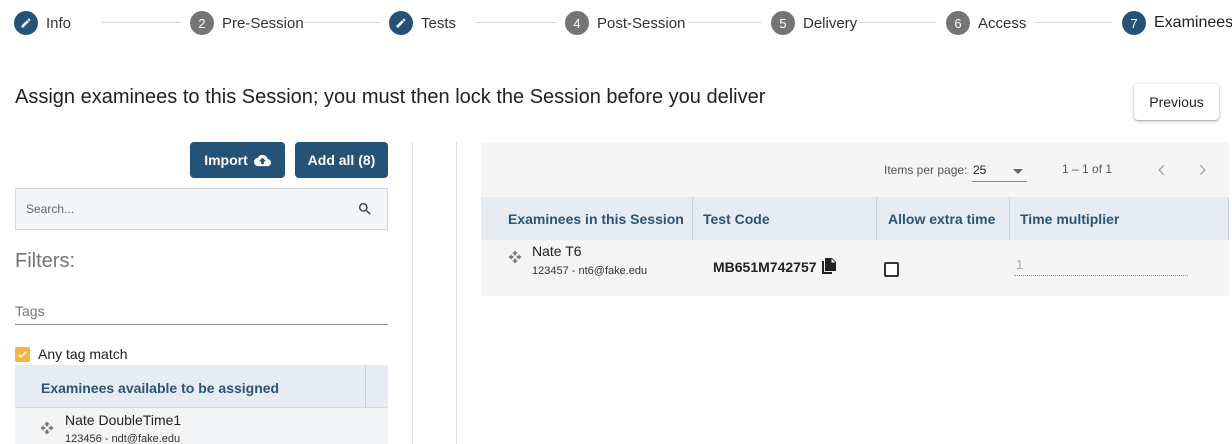 This screenshot has width=1232, height=444. What do you see at coordinates (341, 160) in the screenshot?
I see `add-all-button: Add all (8)` at bounding box center [341, 160].